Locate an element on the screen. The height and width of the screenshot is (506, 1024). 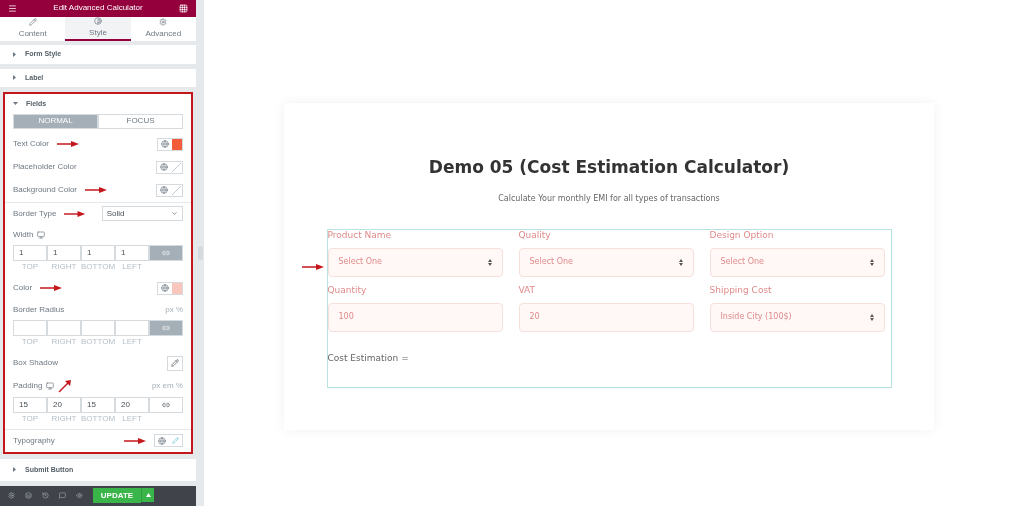
chevron-down-icon is located at coordinates (174, 214).